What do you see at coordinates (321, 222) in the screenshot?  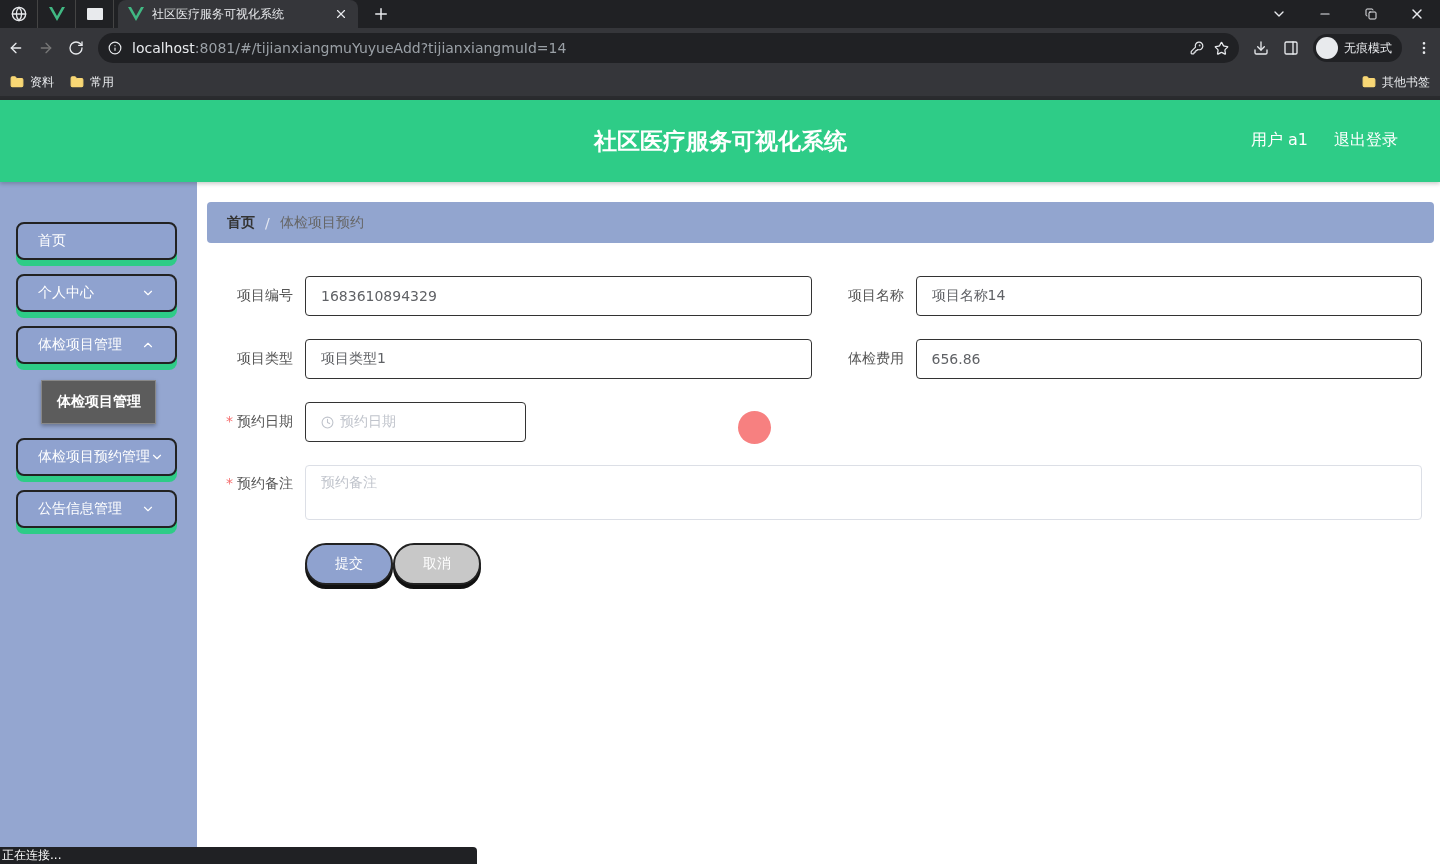 I see `breadcrumb-current: 体检项目预约` at bounding box center [321, 222].